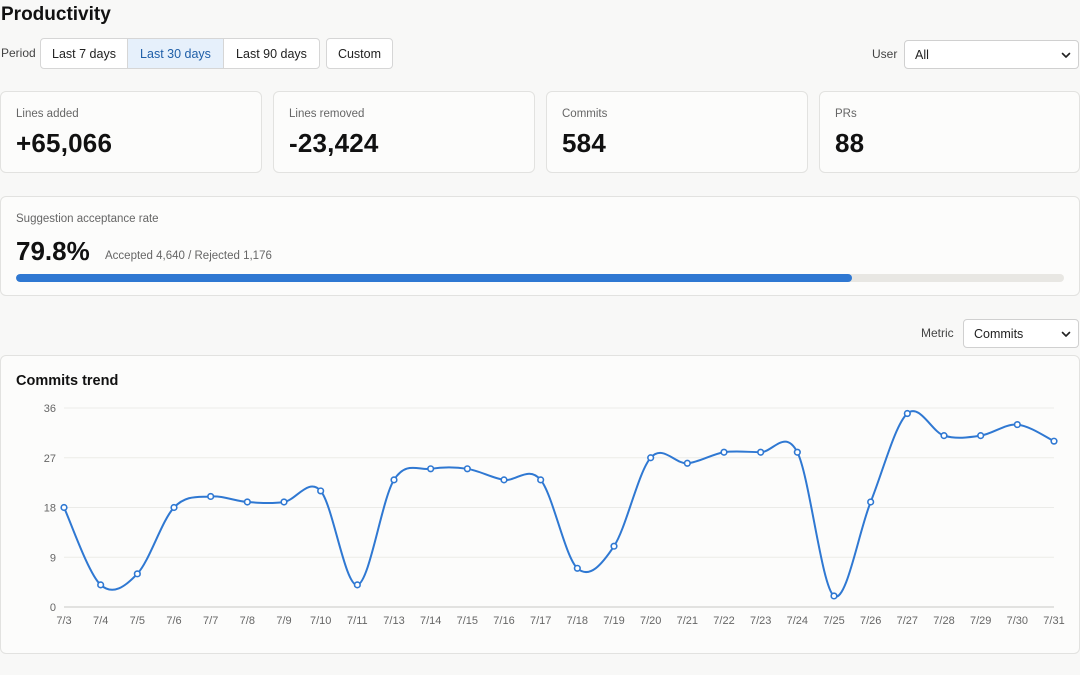 The height and width of the screenshot is (675, 1080). What do you see at coordinates (173, 621) in the screenshot?
I see `x-tick-label: 7/6` at bounding box center [173, 621].